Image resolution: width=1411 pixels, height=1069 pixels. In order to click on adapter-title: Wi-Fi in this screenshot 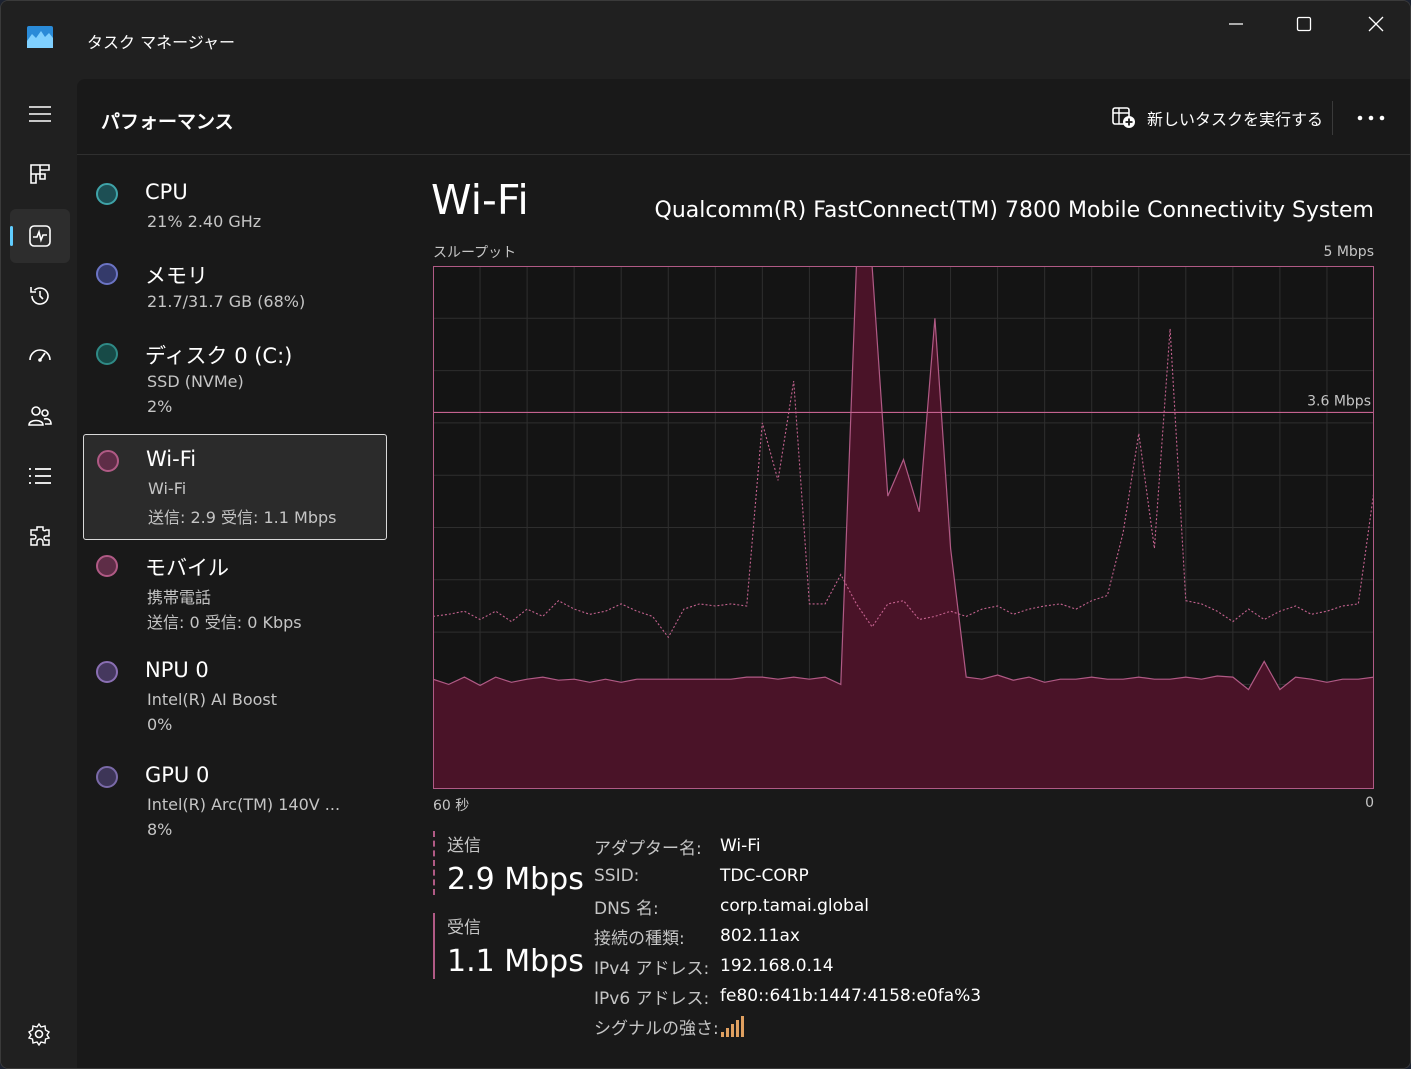, I will do `click(480, 200)`.